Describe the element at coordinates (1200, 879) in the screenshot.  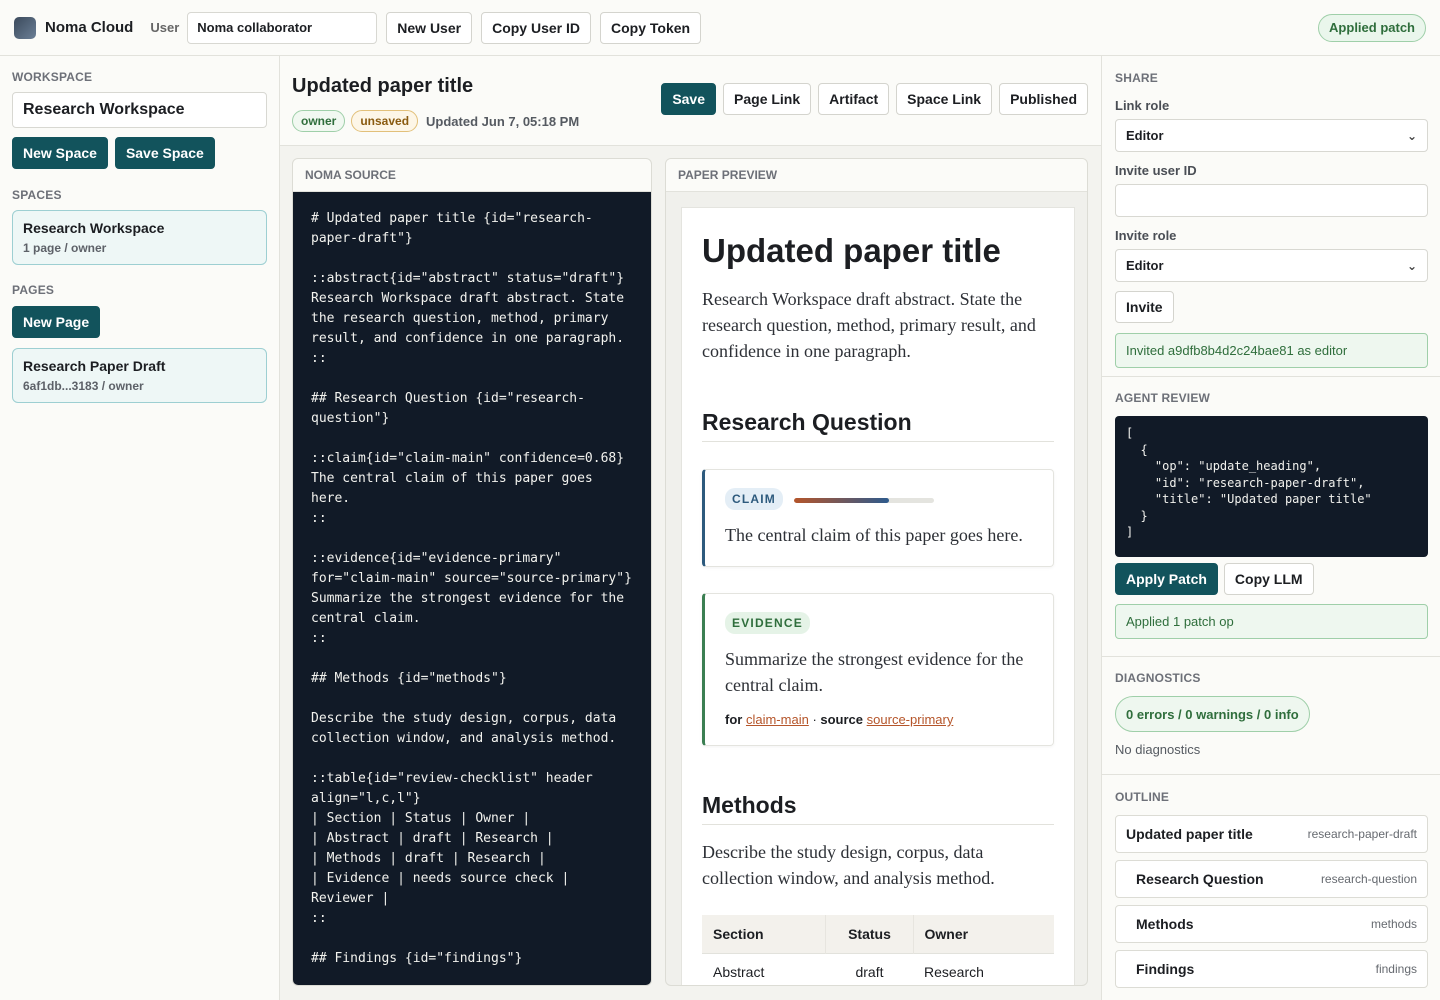
I see `outline-item-title: Research Question` at that location.